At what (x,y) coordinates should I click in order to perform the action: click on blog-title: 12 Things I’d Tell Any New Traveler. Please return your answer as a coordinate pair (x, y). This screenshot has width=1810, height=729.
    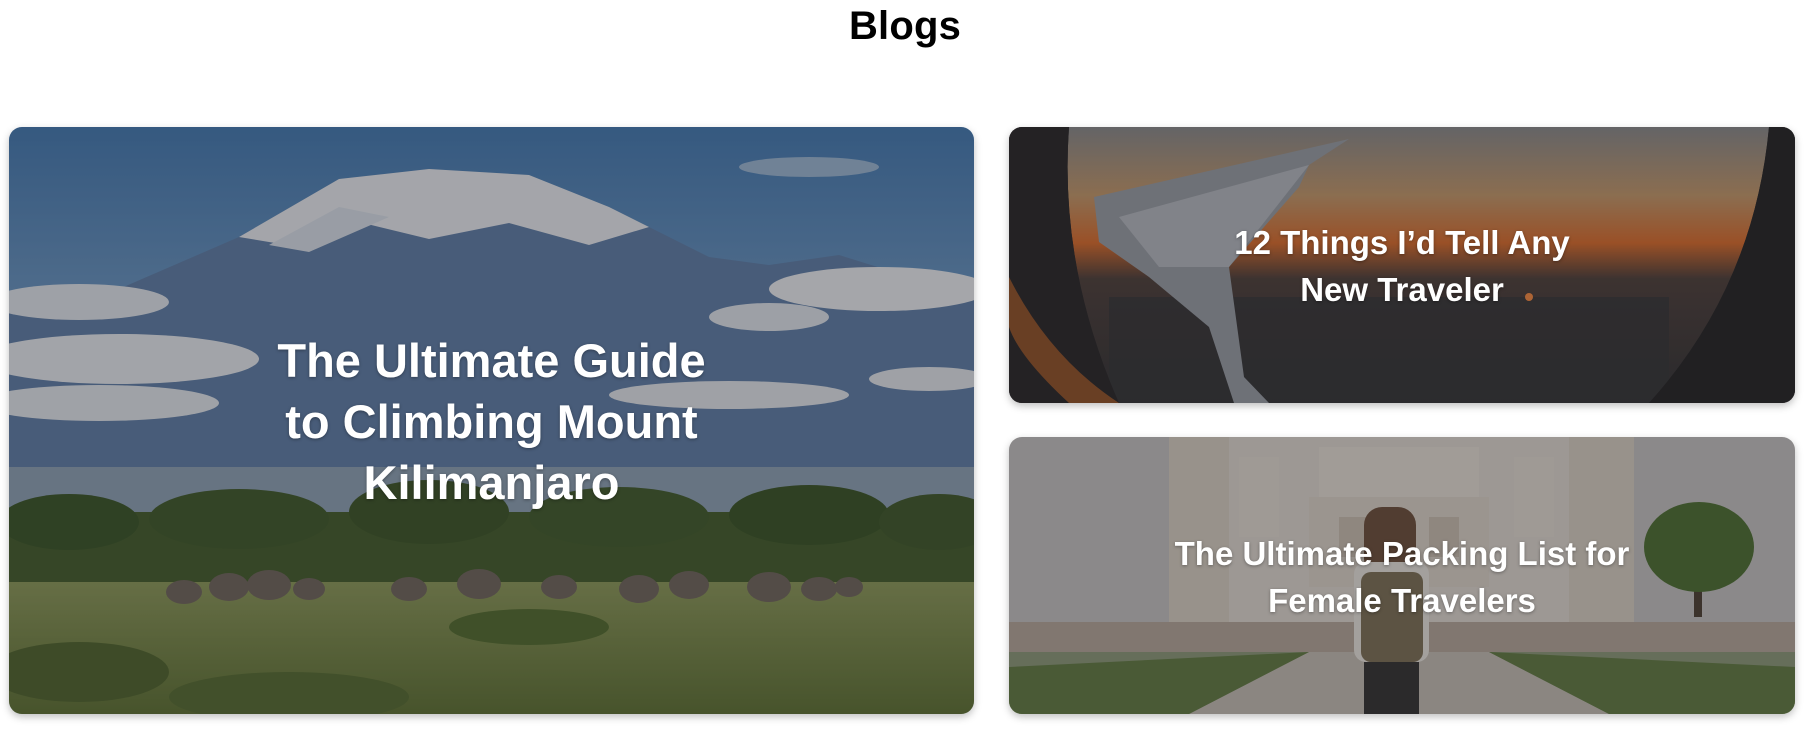
    Looking at the image, I should click on (1402, 266).